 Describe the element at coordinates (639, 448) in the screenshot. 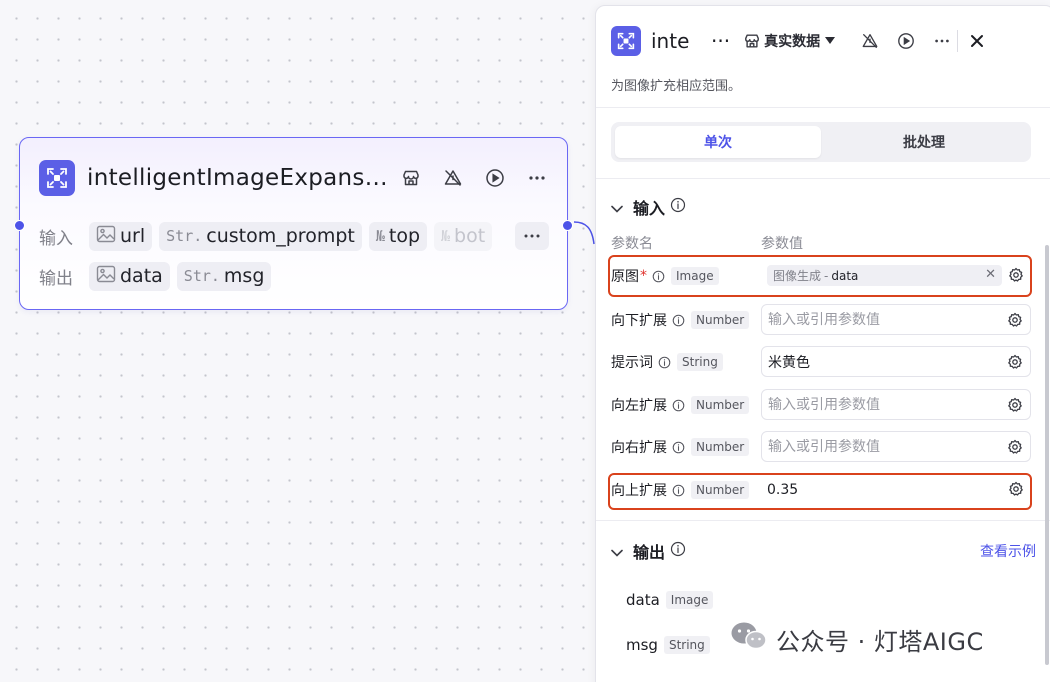

I see `param-label: 向右扩展` at that location.